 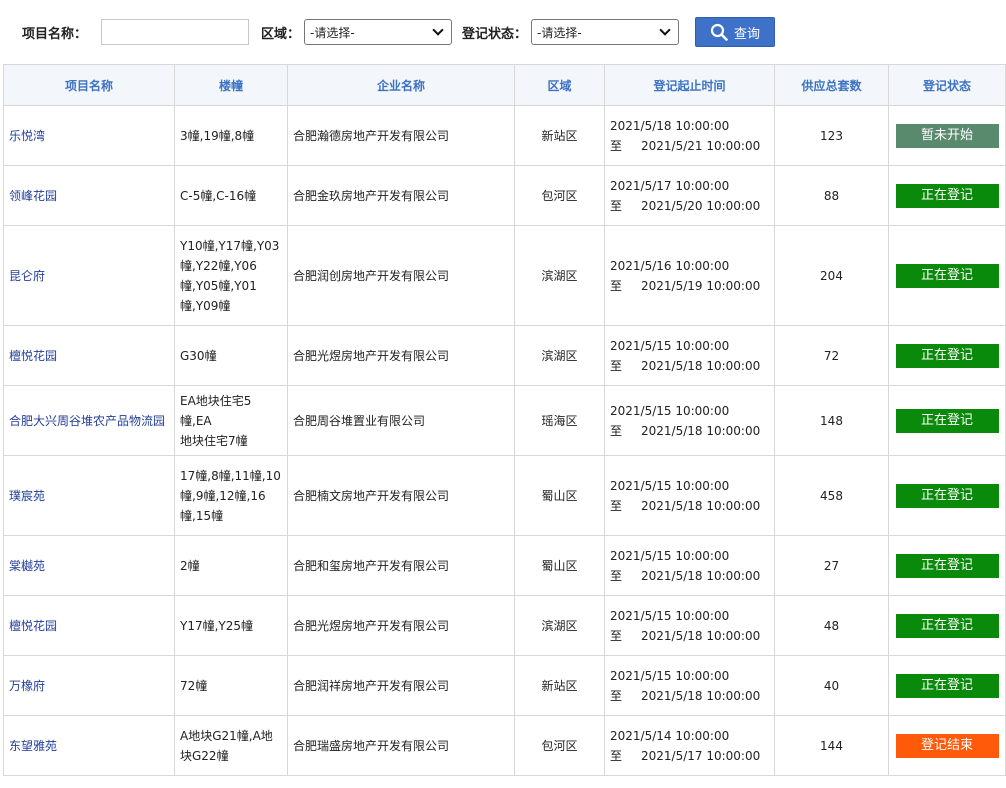 What do you see at coordinates (218, 285) in the screenshot?
I see `buildings-line: 幢,Y05幢,Y01` at bounding box center [218, 285].